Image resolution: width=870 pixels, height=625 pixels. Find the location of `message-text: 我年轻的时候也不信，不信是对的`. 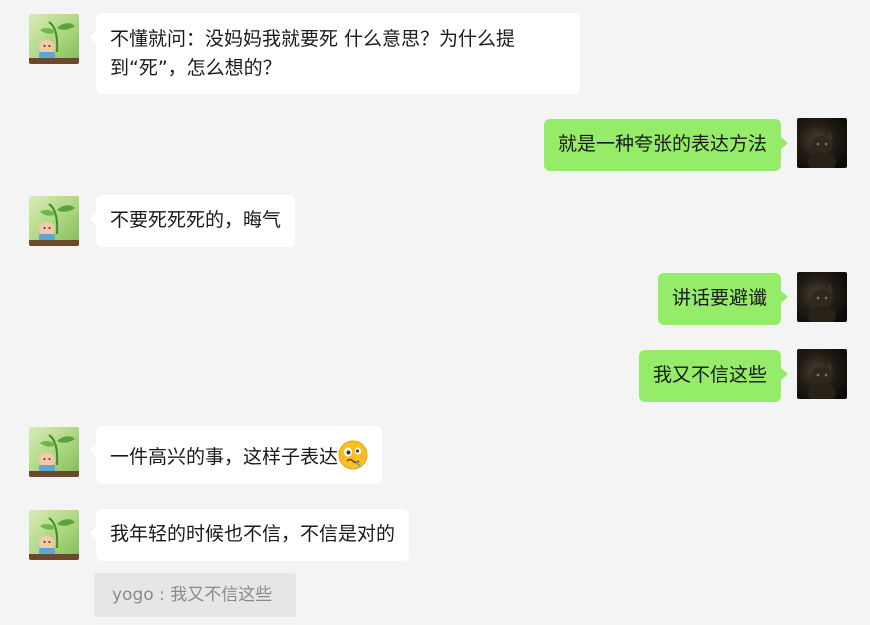

message-text: 我年轻的时候也不信，不信是对的 is located at coordinates (253, 534).